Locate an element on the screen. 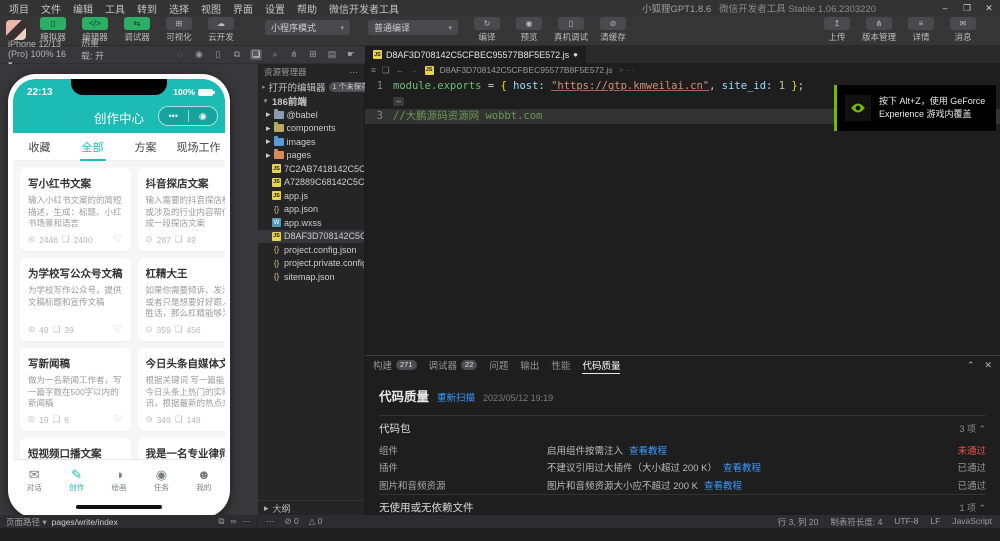 The width and height of the screenshot is (1000, 541). menu-item-文件: 文件 is located at coordinates (51, 8).